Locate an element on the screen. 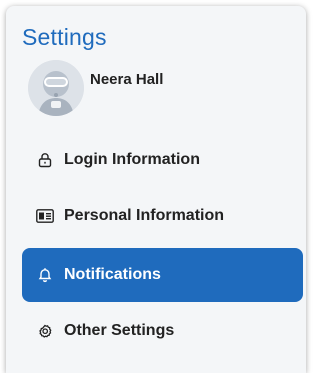 Image resolution: width=320 pixels, height=373 pixels. menu-item-personal-information: Personal Information is located at coordinates (162, 216).